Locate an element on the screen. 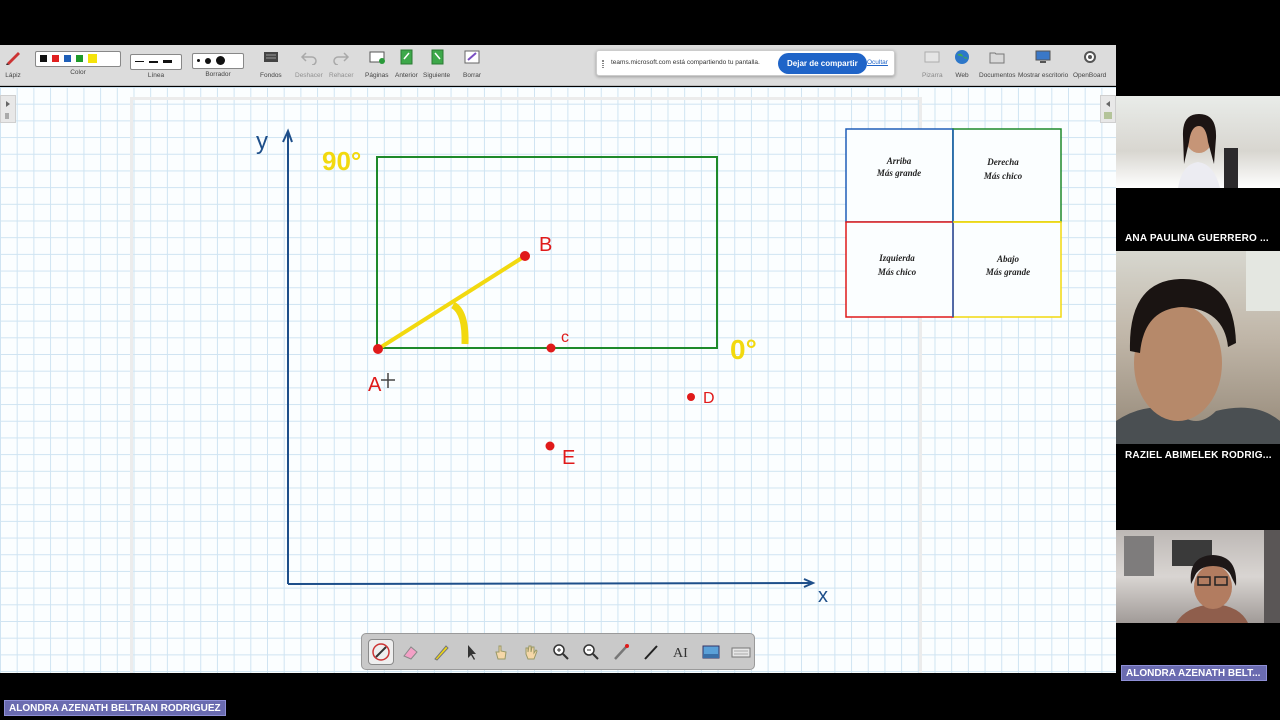 The width and height of the screenshot is (1280, 720). participant-1-avatar is located at coordinates (1208, 151).